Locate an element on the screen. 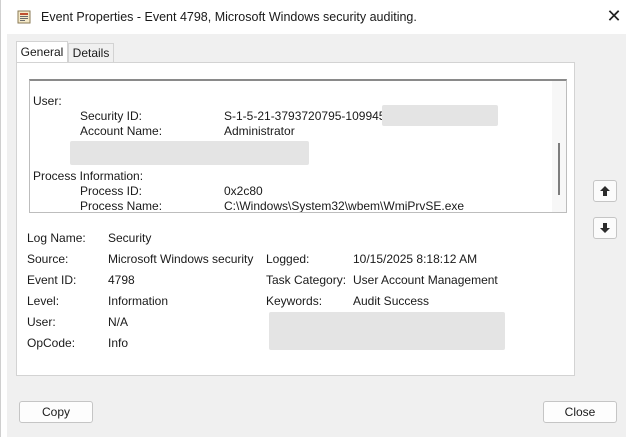 This screenshot has height=437, width=626. arrow-down-icon is located at coordinates (605, 228).